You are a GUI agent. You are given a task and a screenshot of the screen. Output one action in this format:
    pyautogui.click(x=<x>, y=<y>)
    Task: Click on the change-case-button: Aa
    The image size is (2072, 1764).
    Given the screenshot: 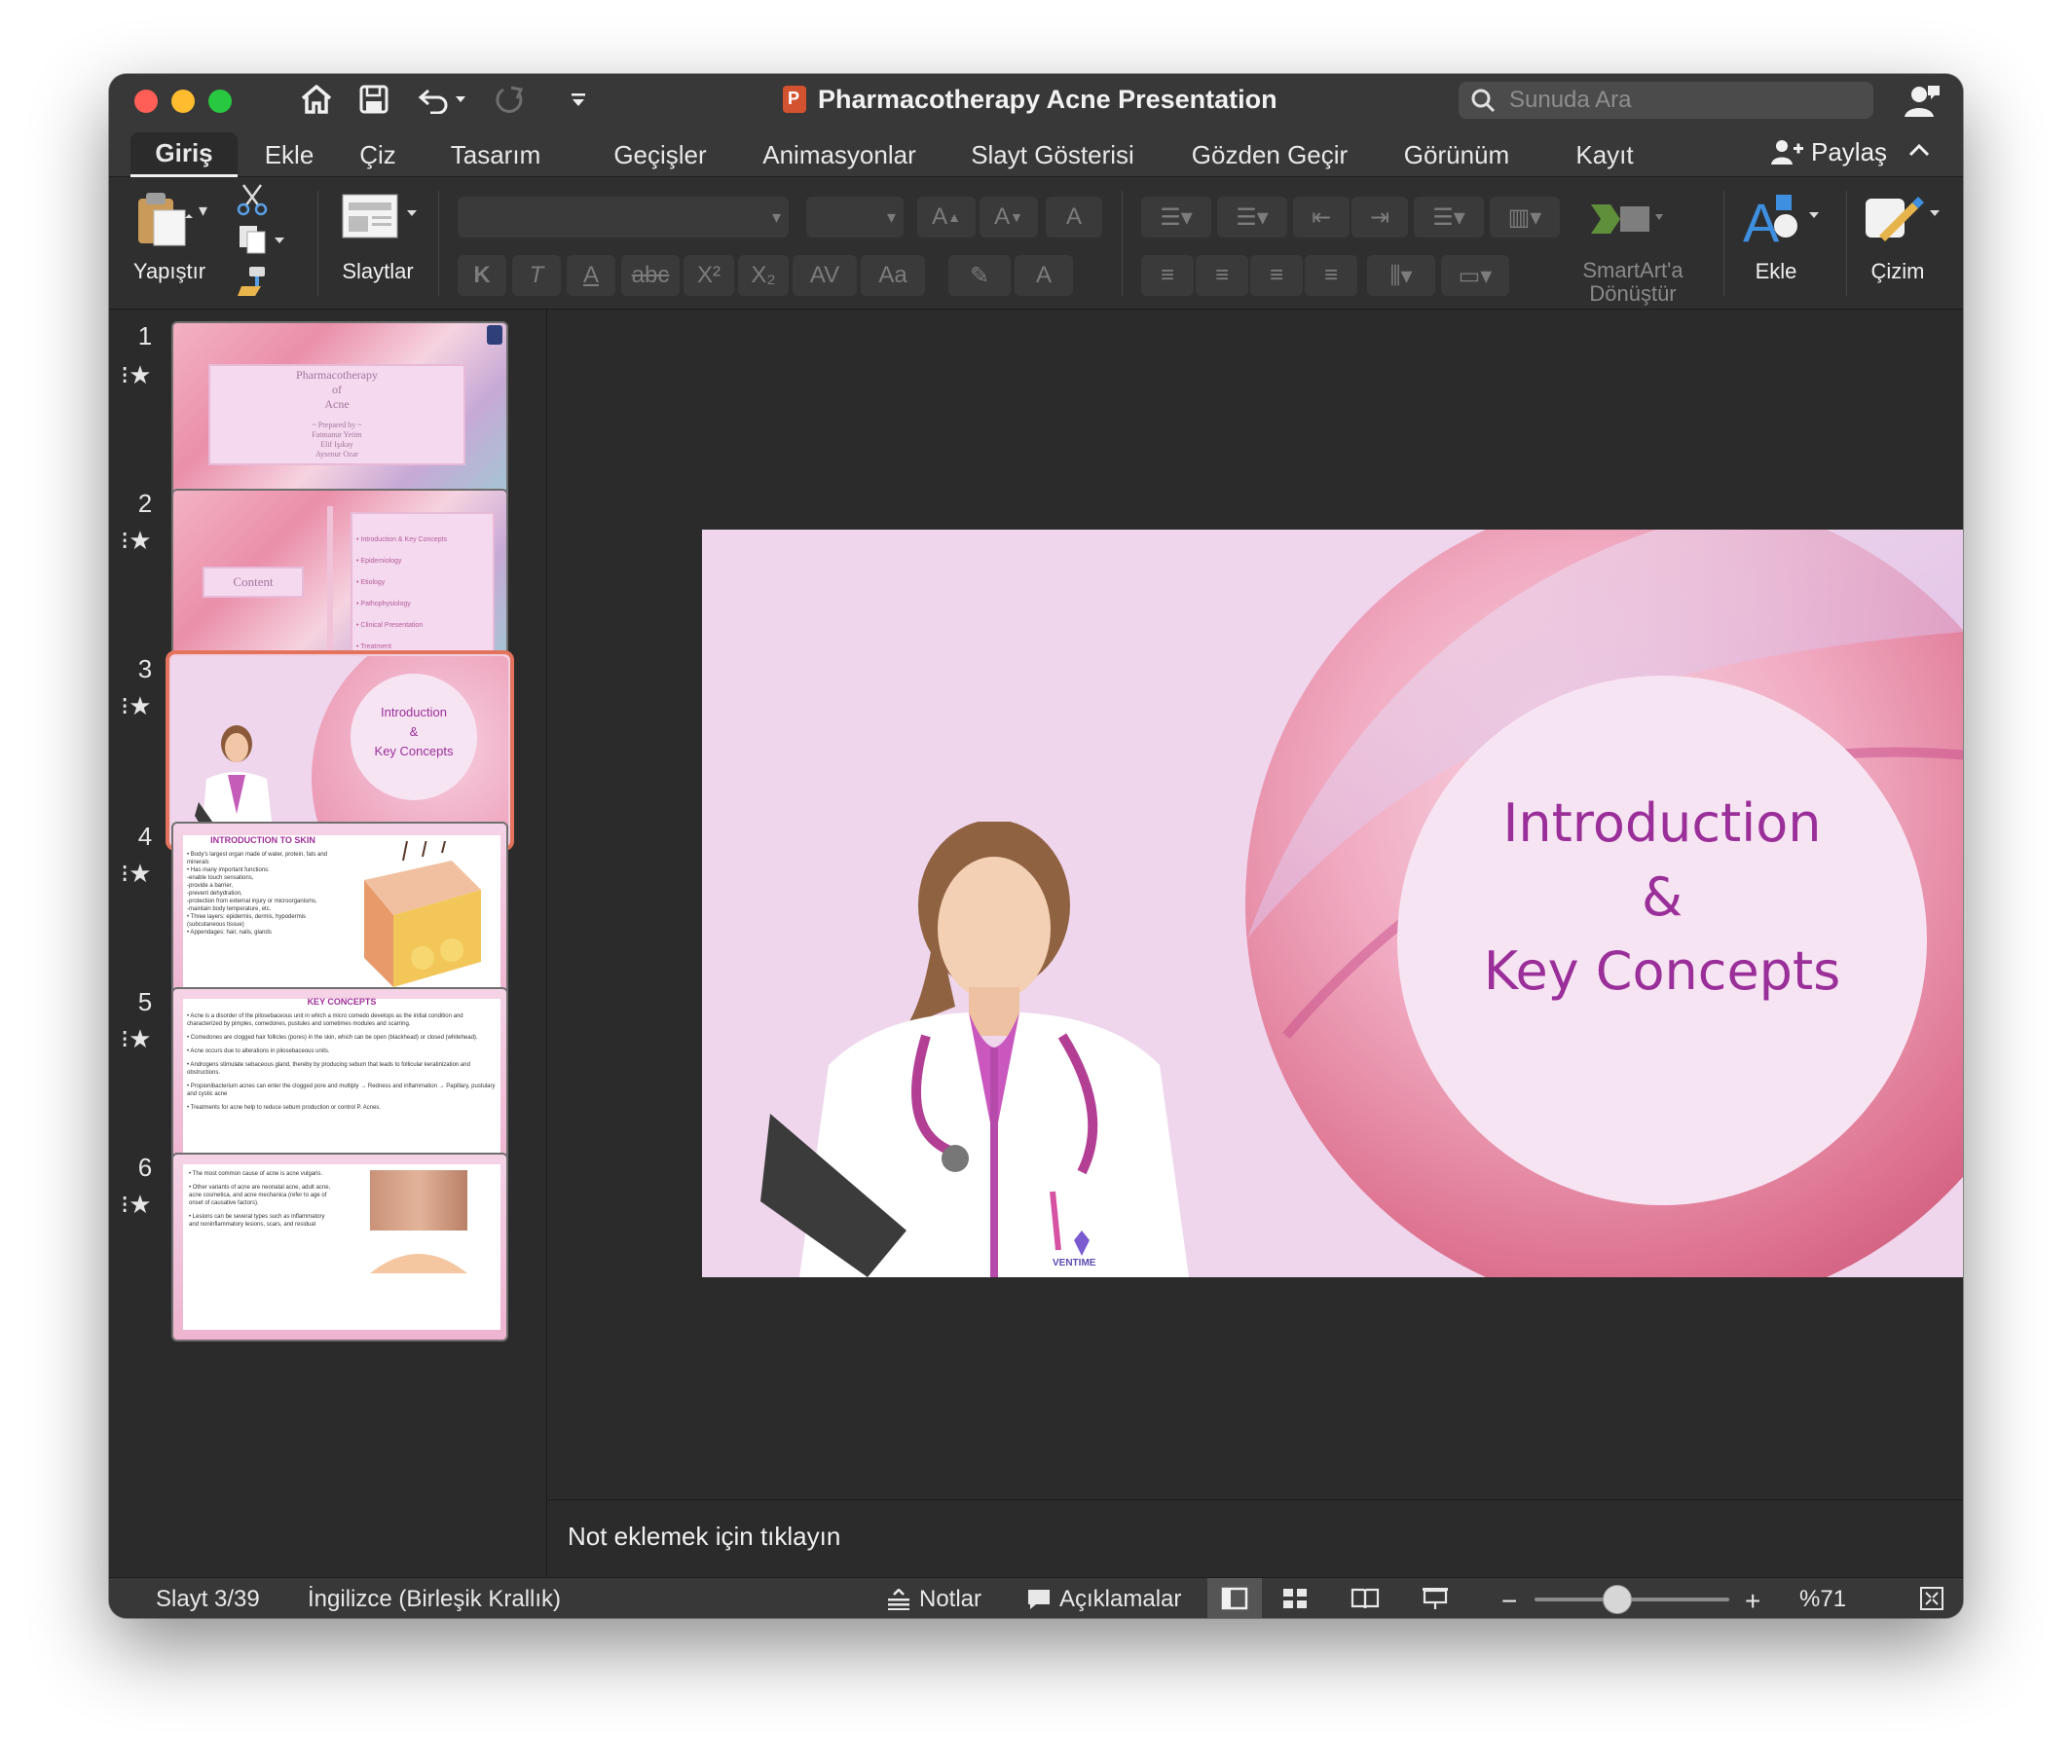 What is the action you would take?
    pyautogui.click(x=893, y=275)
    